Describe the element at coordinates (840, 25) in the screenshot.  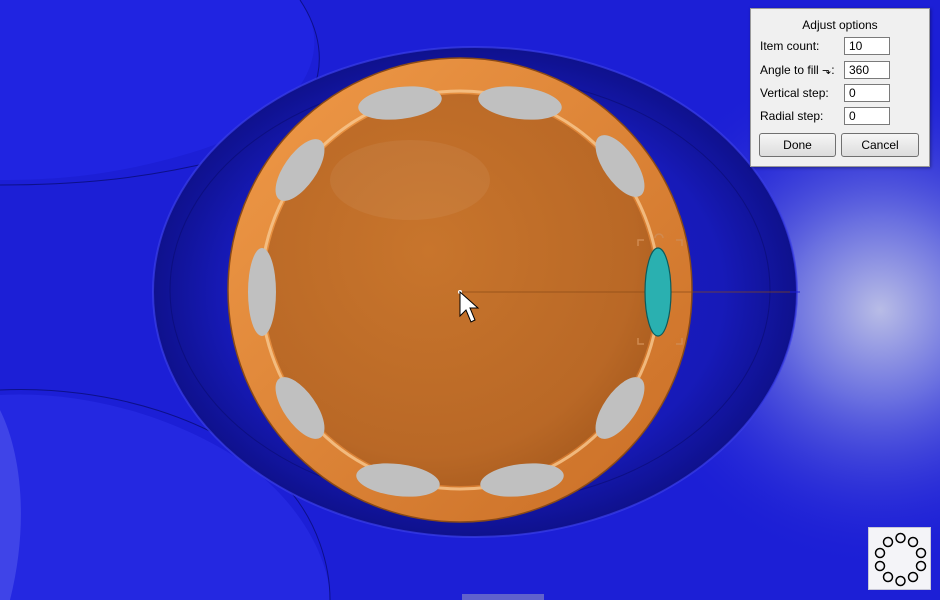
I see `dialog-title: Adjust options` at that location.